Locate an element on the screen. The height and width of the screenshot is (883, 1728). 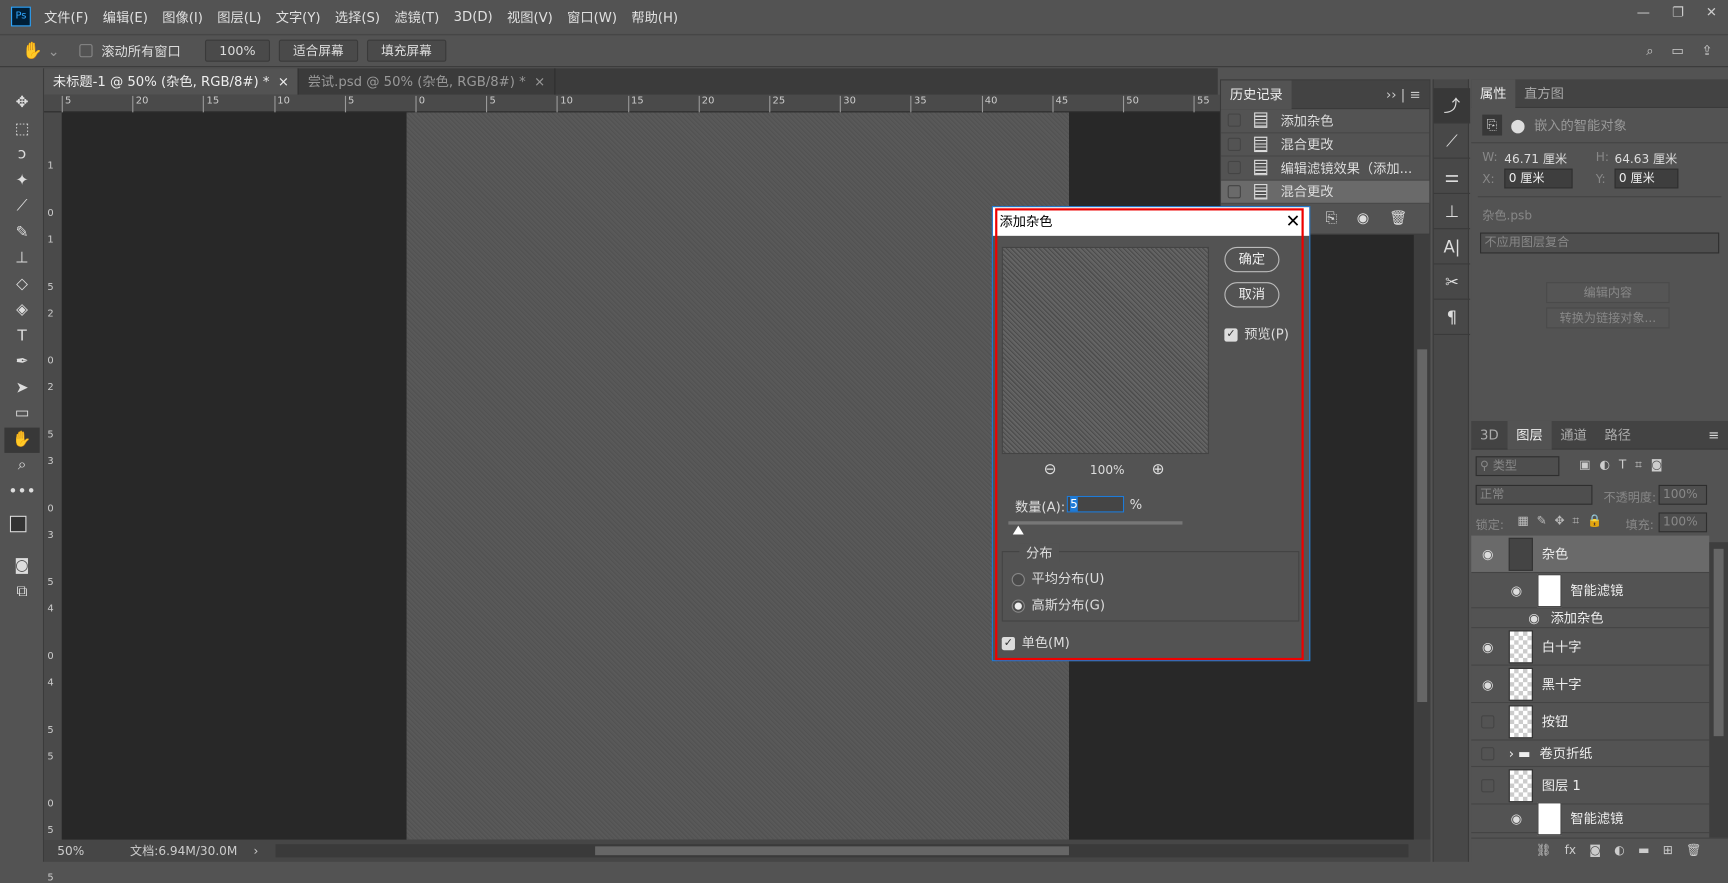
delete-trash-icon: 🗑 is located at coordinates (1398, 218).